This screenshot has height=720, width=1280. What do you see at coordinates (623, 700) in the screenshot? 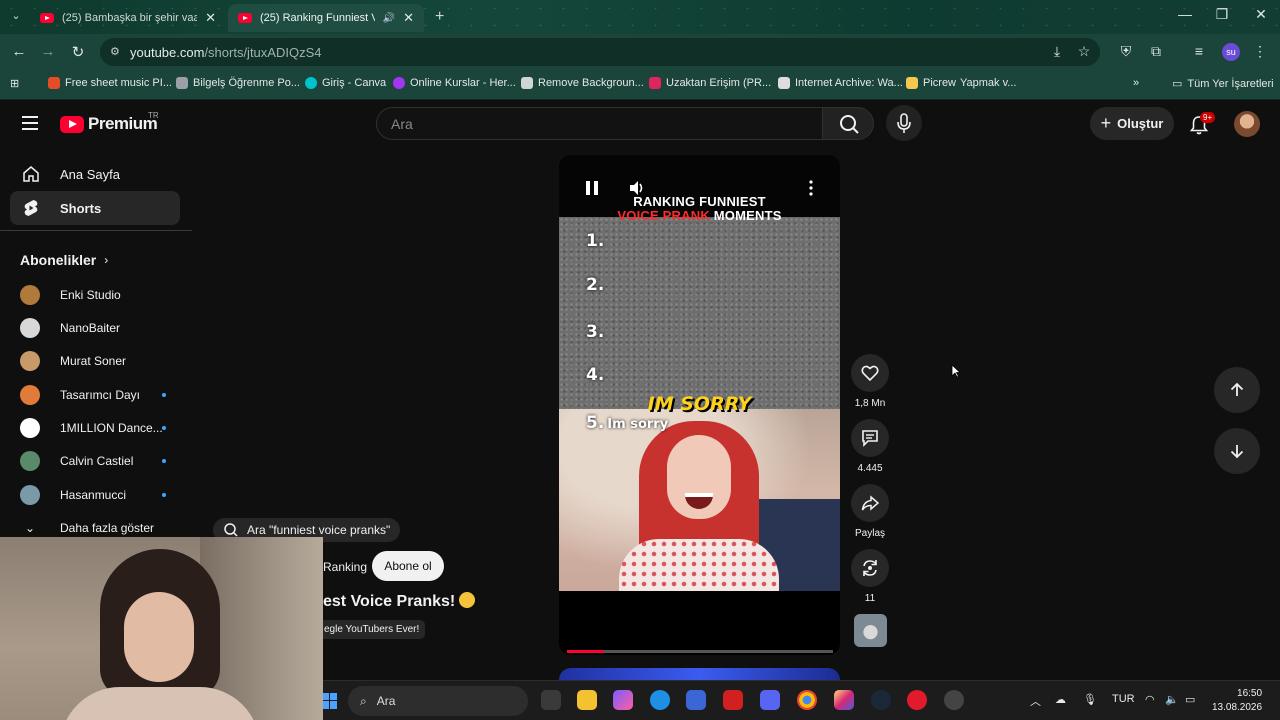
I see `copilot-icon` at bounding box center [623, 700].